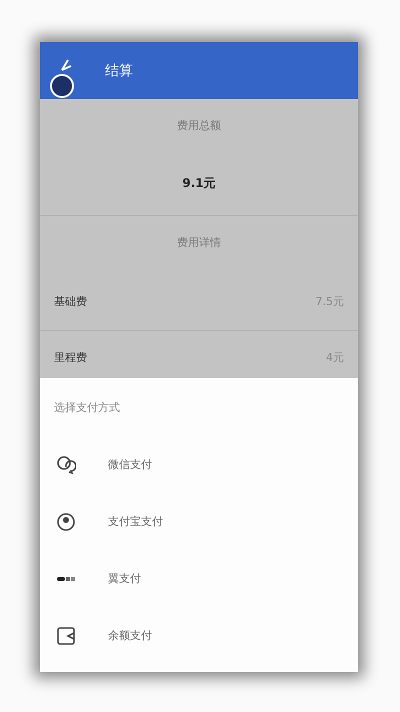  Describe the element at coordinates (199, 125) in the screenshot. I see `total-label: 费用总额` at that location.